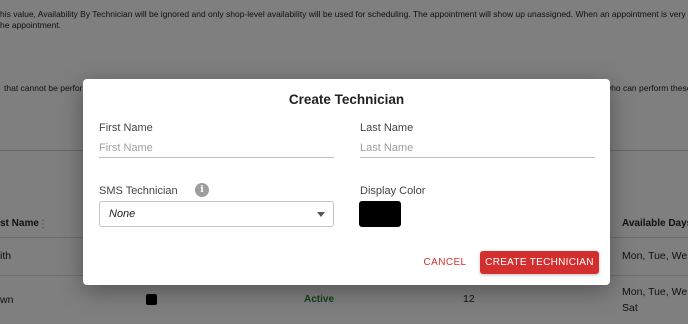  What do you see at coordinates (539, 262) in the screenshot?
I see `create-technician-button: CREATE TECHNICIAN` at bounding box center [539, 262].